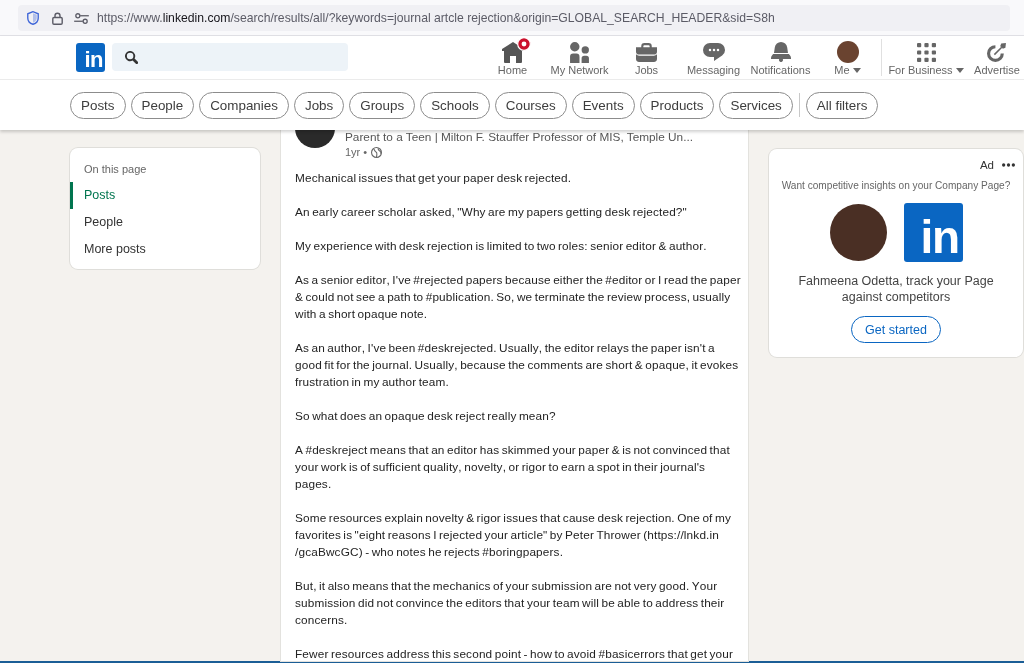  I want to click on post-paragraph: A #deskreject means that an editor has skimmed your paper & is not convinced that your work is of sufficient quality, novelty, or rigor to earn a spot in their journal's pages., so click(513, 467).